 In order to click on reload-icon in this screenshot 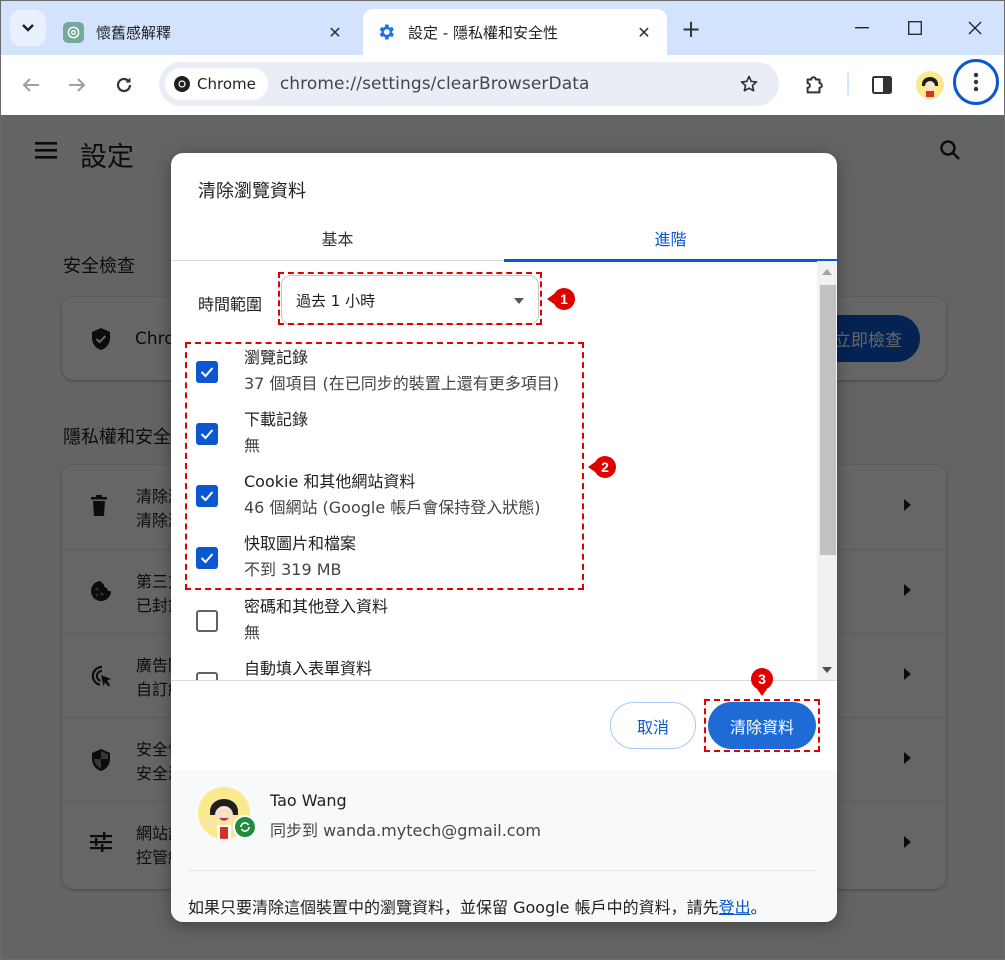, I will do `click(124, 85)`.